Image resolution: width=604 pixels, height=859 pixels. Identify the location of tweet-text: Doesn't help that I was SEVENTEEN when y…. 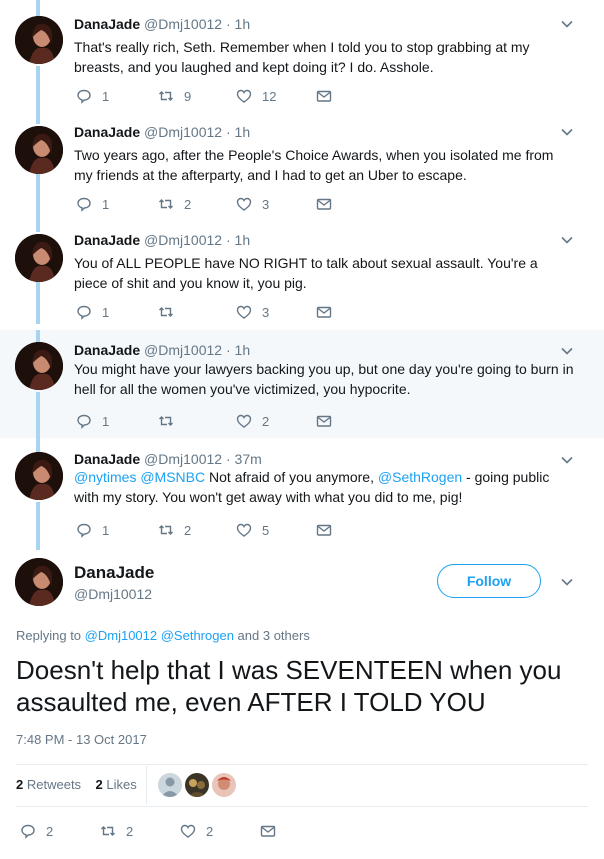
(289, 686).